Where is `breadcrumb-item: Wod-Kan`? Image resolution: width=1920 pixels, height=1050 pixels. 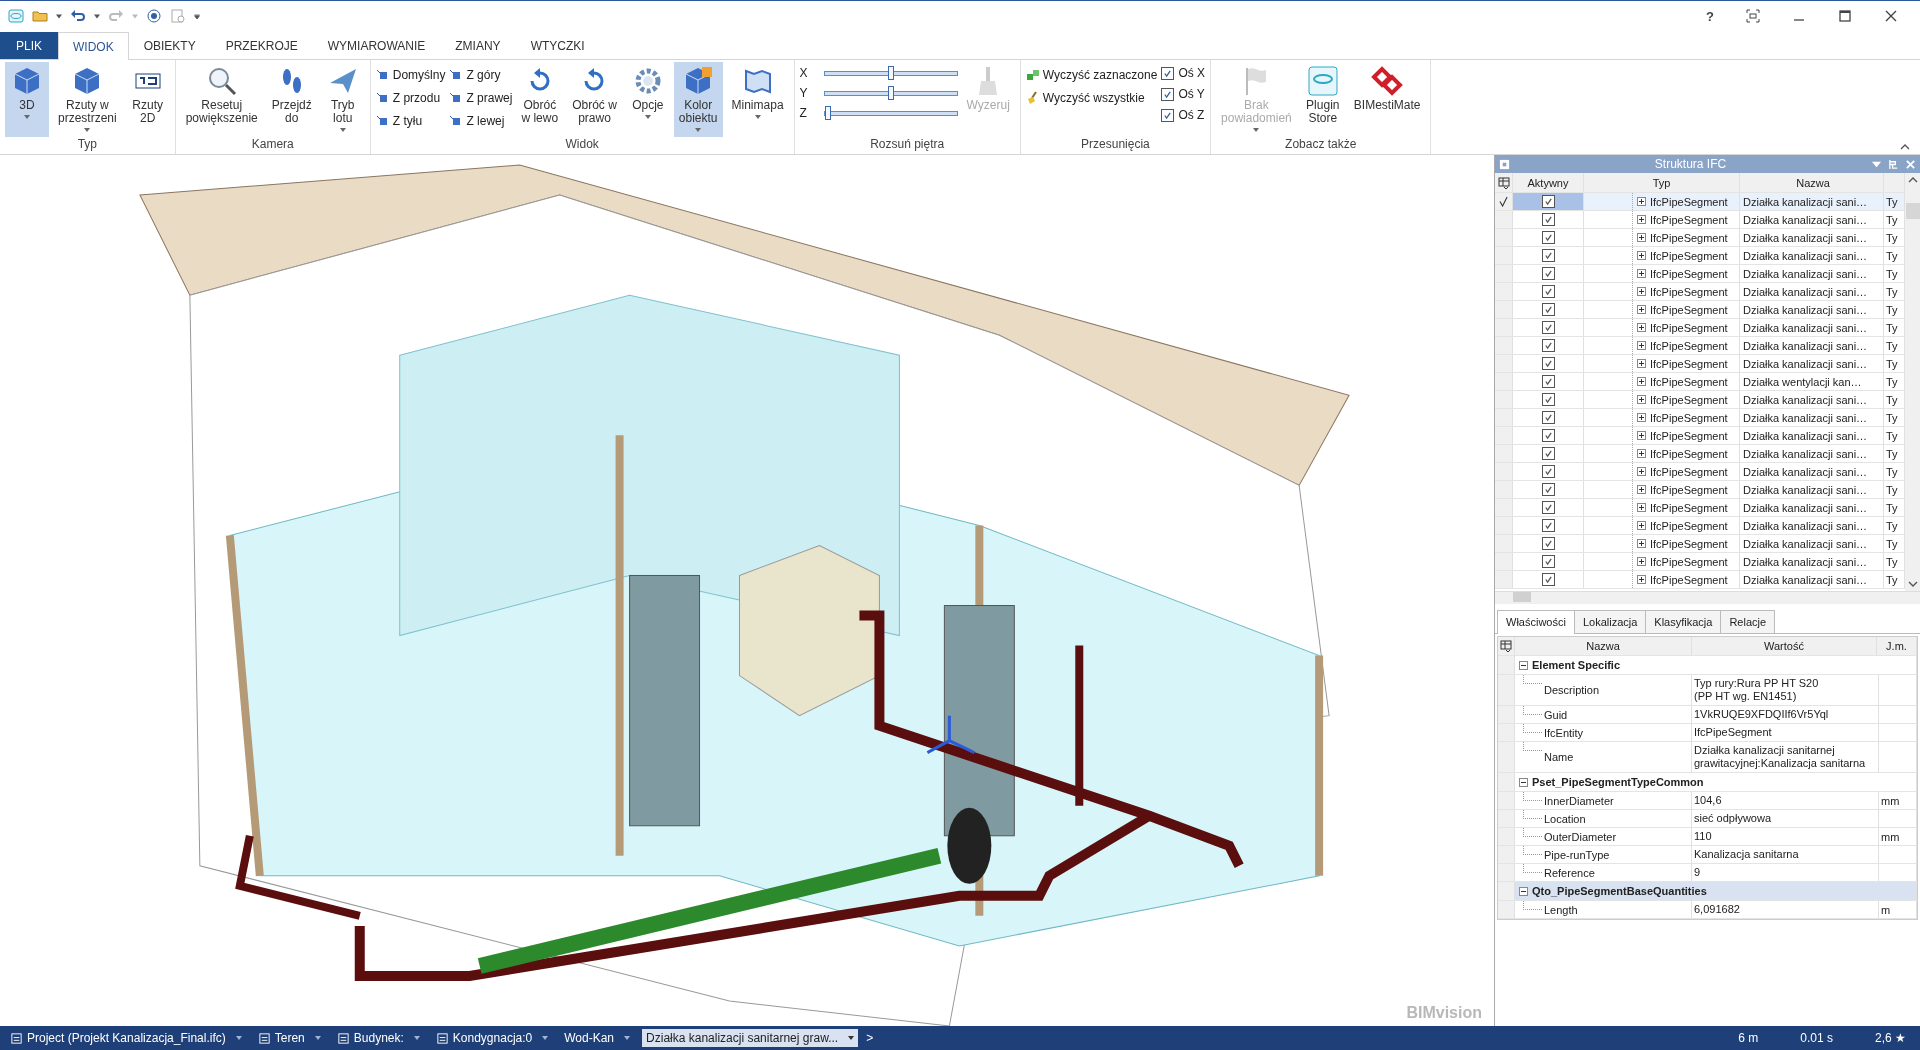
breadcrumb-item: Wod-Kan is located at coordinates (597, 1038).